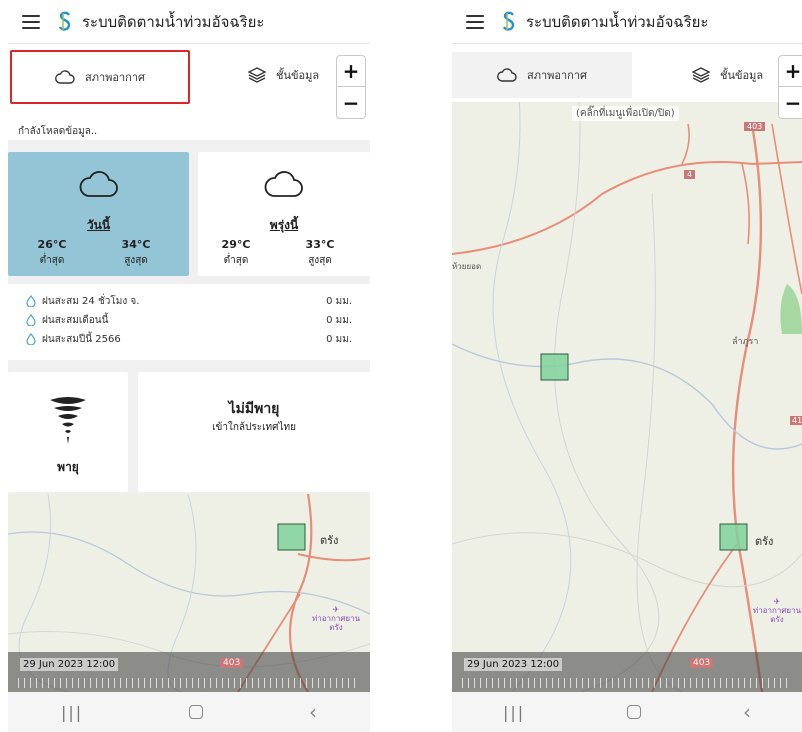 This screenshot has width=802, height=732. I want to click on temp-min: 29°C ต่ำสุด, so click(236, 252).